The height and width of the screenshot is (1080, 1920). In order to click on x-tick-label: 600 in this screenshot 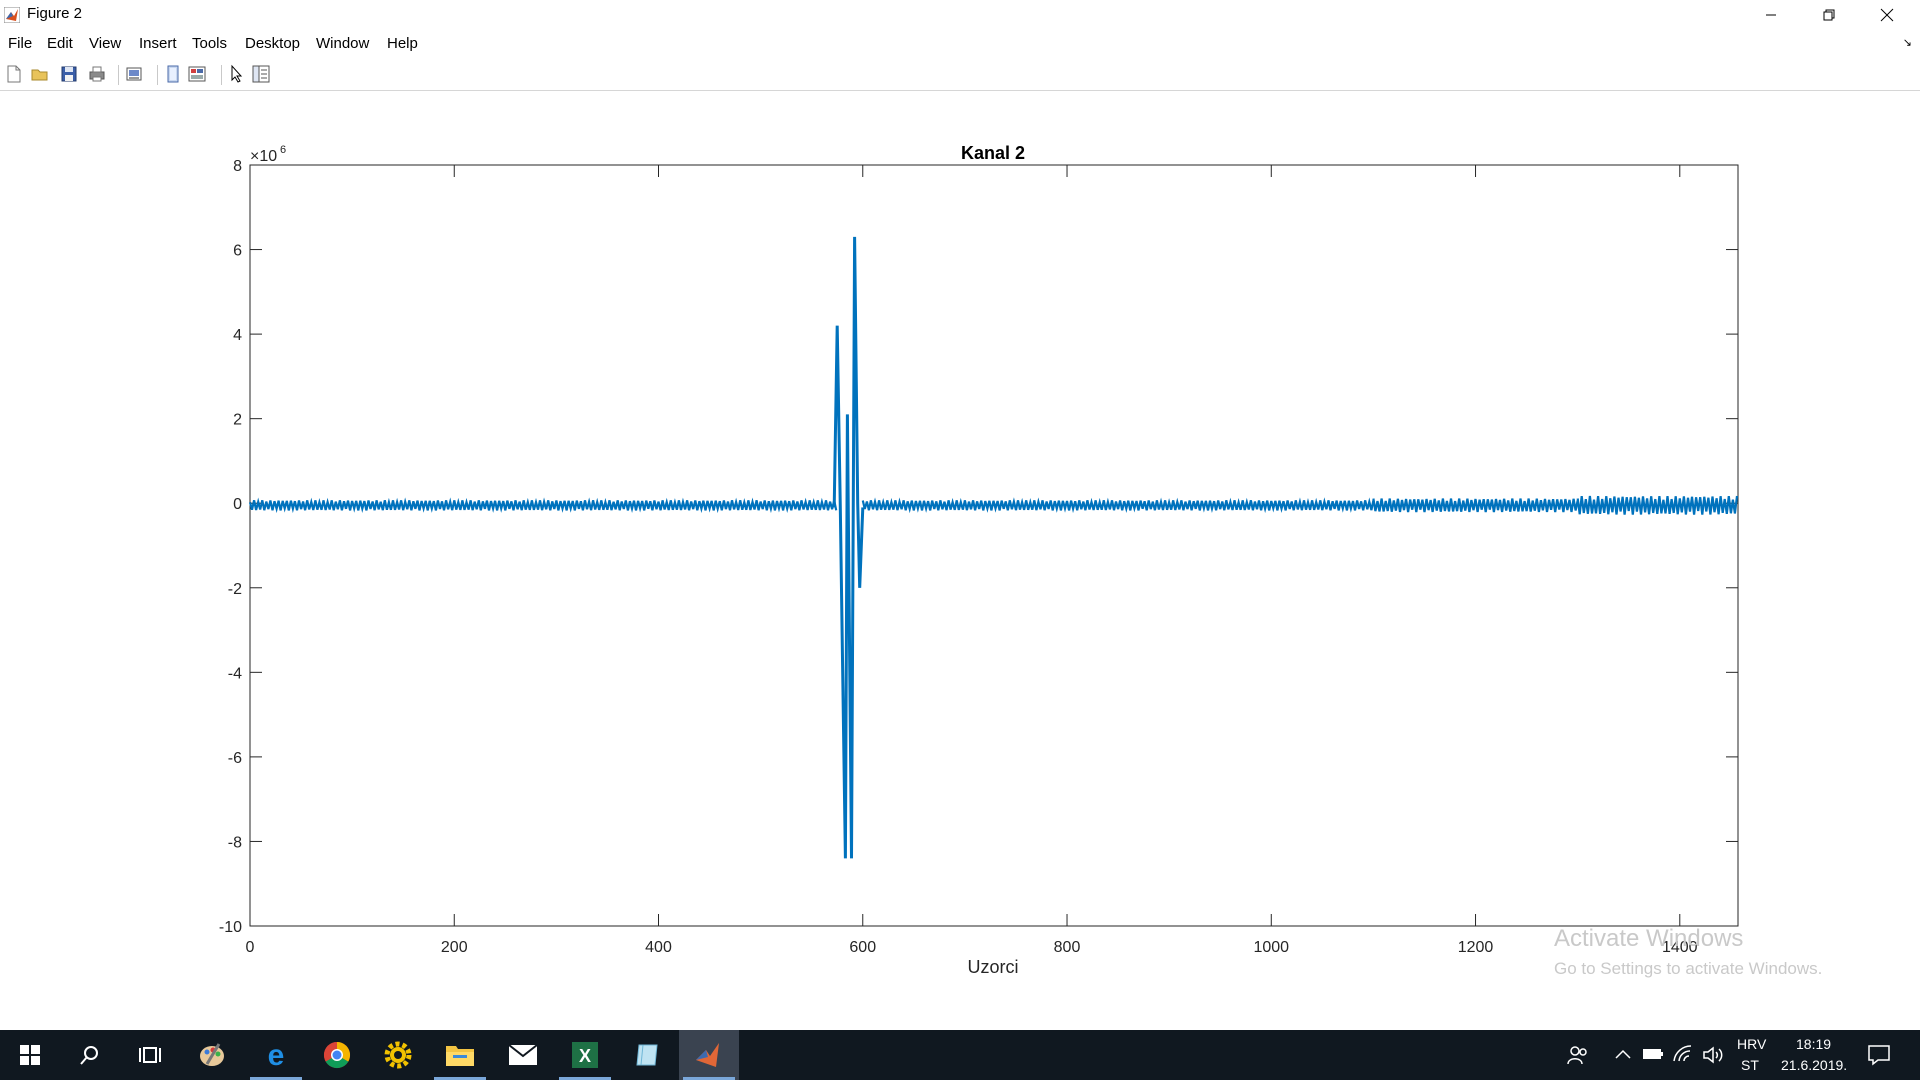, I will do `click(862, 947)`.